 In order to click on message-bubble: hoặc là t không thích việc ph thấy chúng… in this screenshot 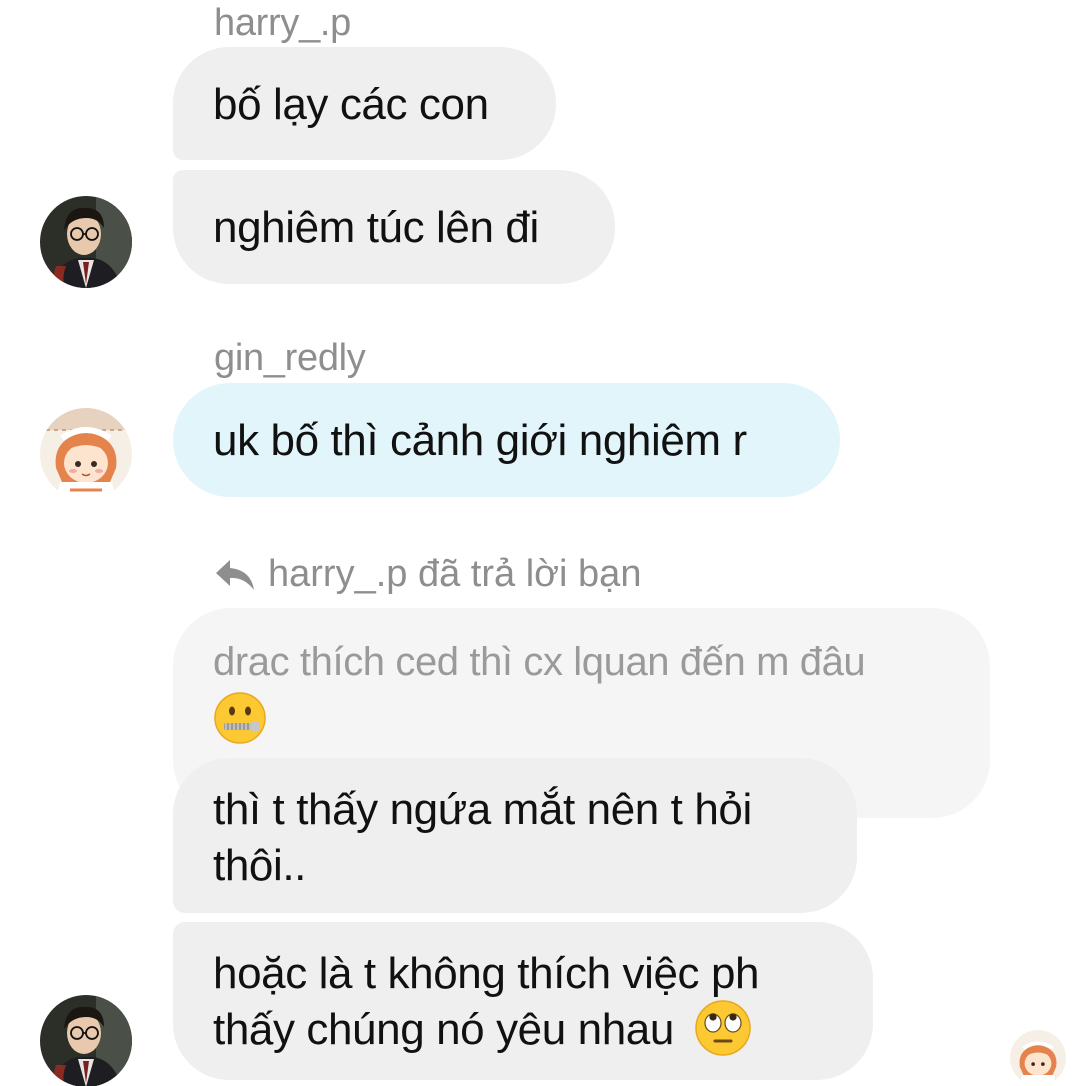, I will do `click(523, 1001)`.